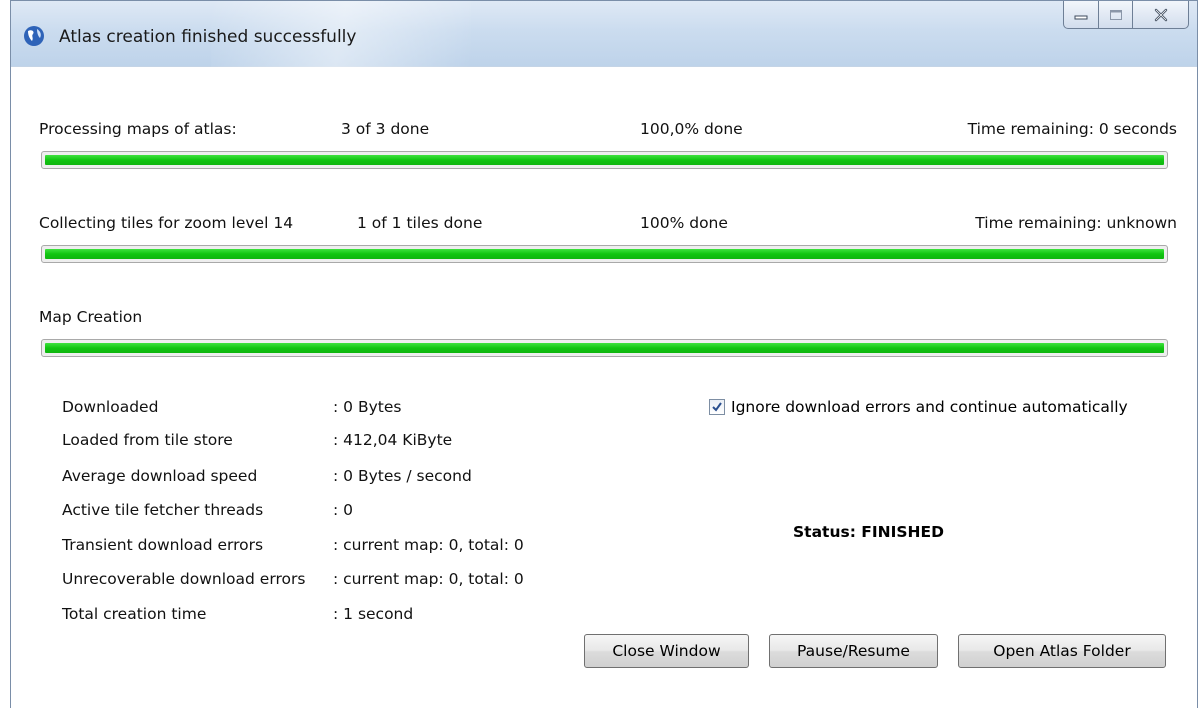 This screenshot has width=1198, height=708. I want to click on checkmark-icon, so click(717, 407).